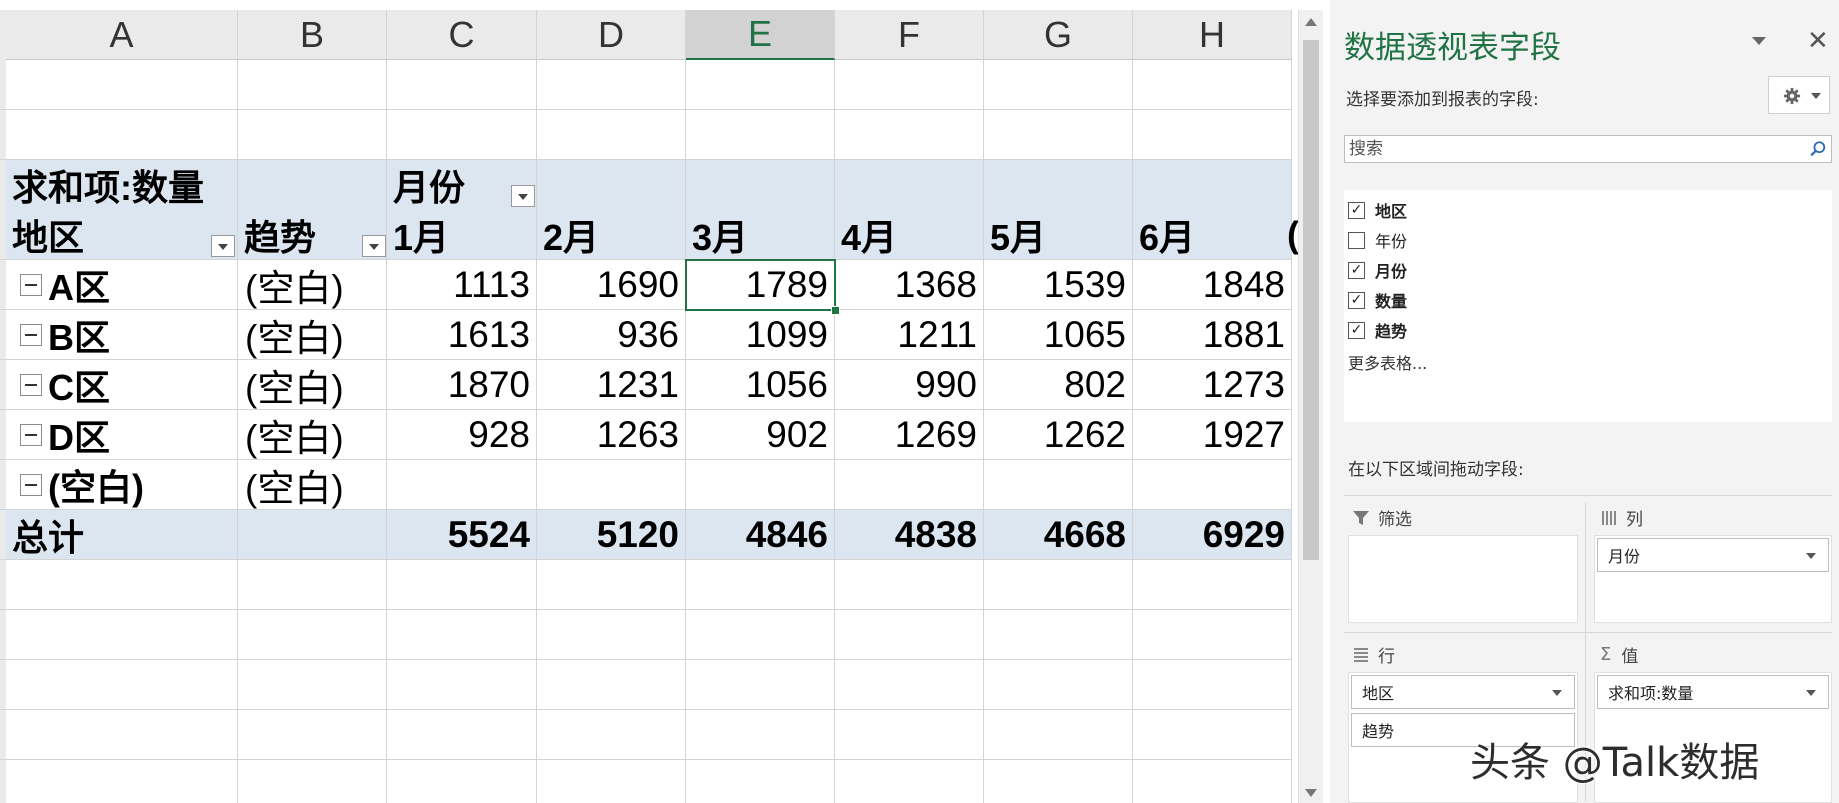 This screenshot has height=803, width=1839. What do you see at coordinates (1212, 535) in the screenshot?
I see `grand-total-cell: 6929` at bounding box center [1212, 535].